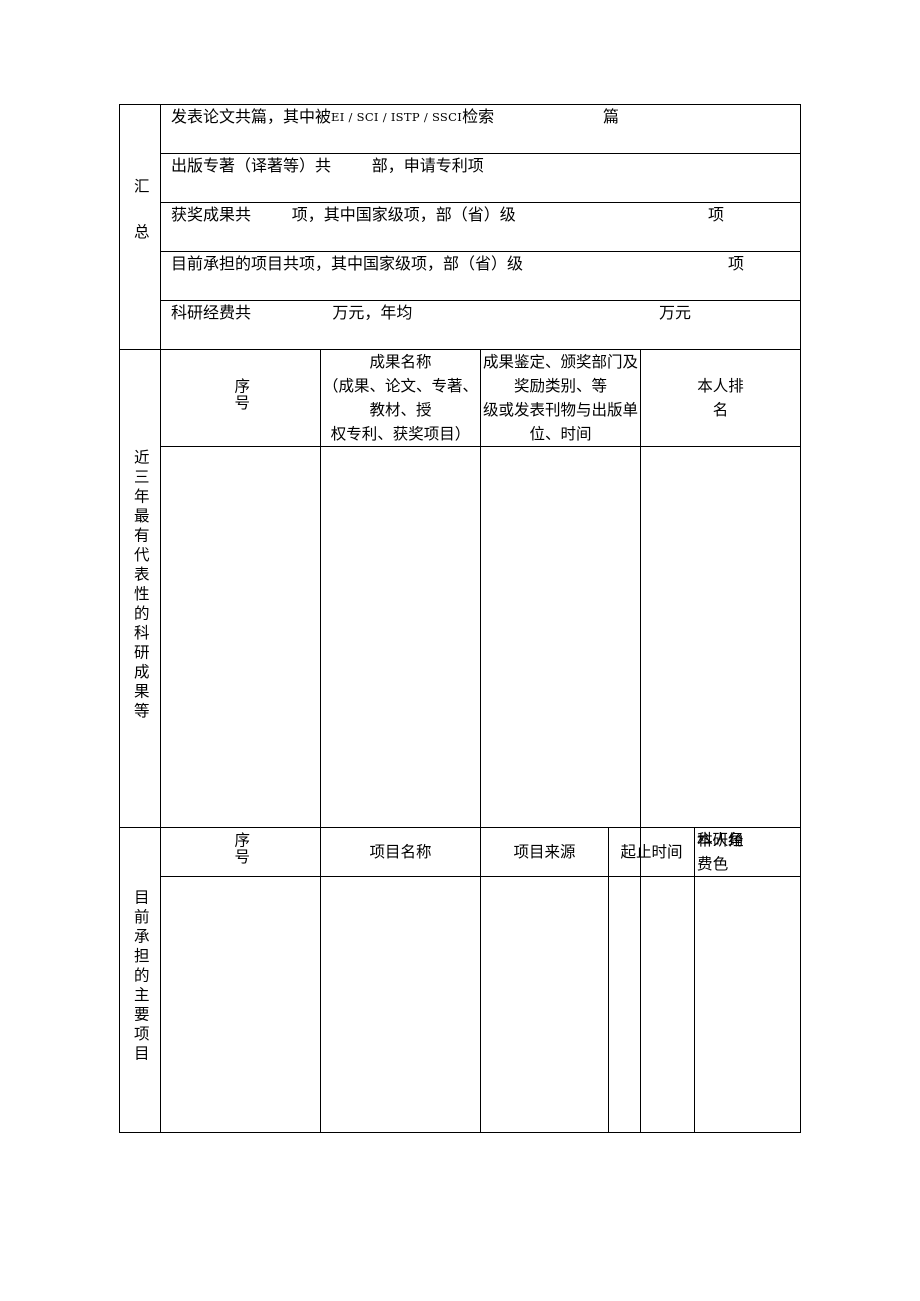  I want to click on projects-header-source: 项目来源, so click(545, 852).